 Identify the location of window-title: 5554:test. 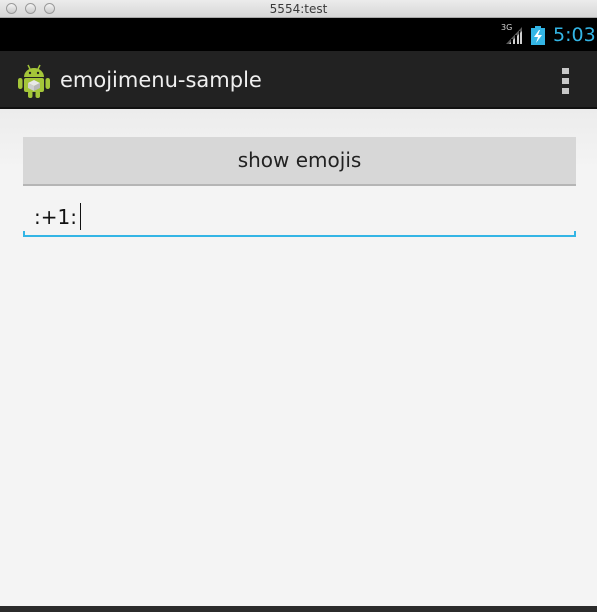
(298, 9).